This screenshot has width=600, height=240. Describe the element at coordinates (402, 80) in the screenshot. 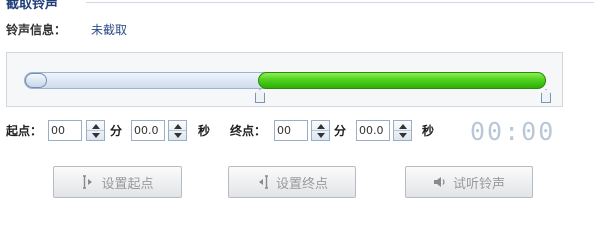

I see `selected-range` at that location.